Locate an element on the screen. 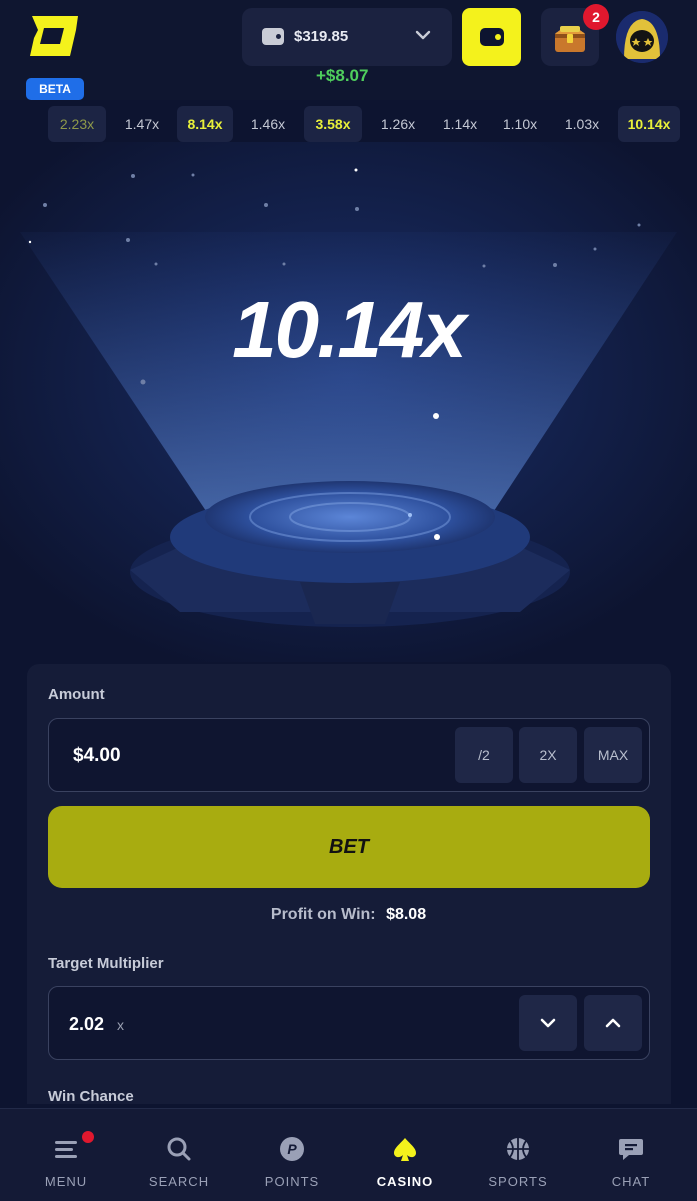 This screenshot has height=1201, width=697. header: BETA $319.85 +$8.07 2 is located at coordinates (348, 50).